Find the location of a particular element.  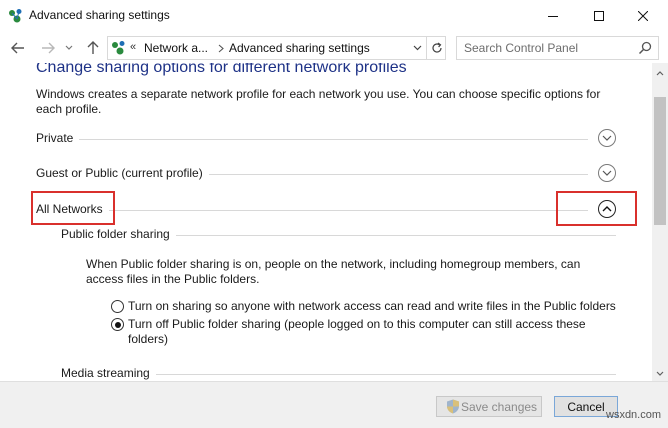

save-changes-button: Save changes is located at coordinates (489, 406).